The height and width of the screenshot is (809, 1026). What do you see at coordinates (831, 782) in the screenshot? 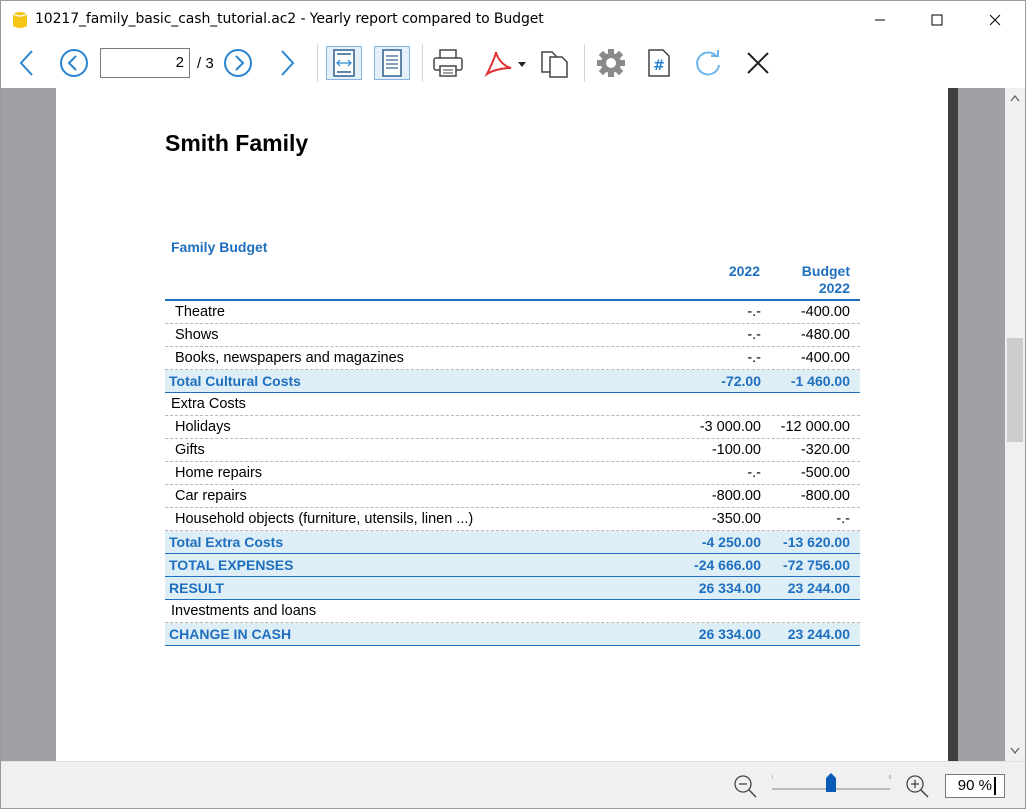
I see `zoom-slider-thumb` at bounding box center [831, 782].